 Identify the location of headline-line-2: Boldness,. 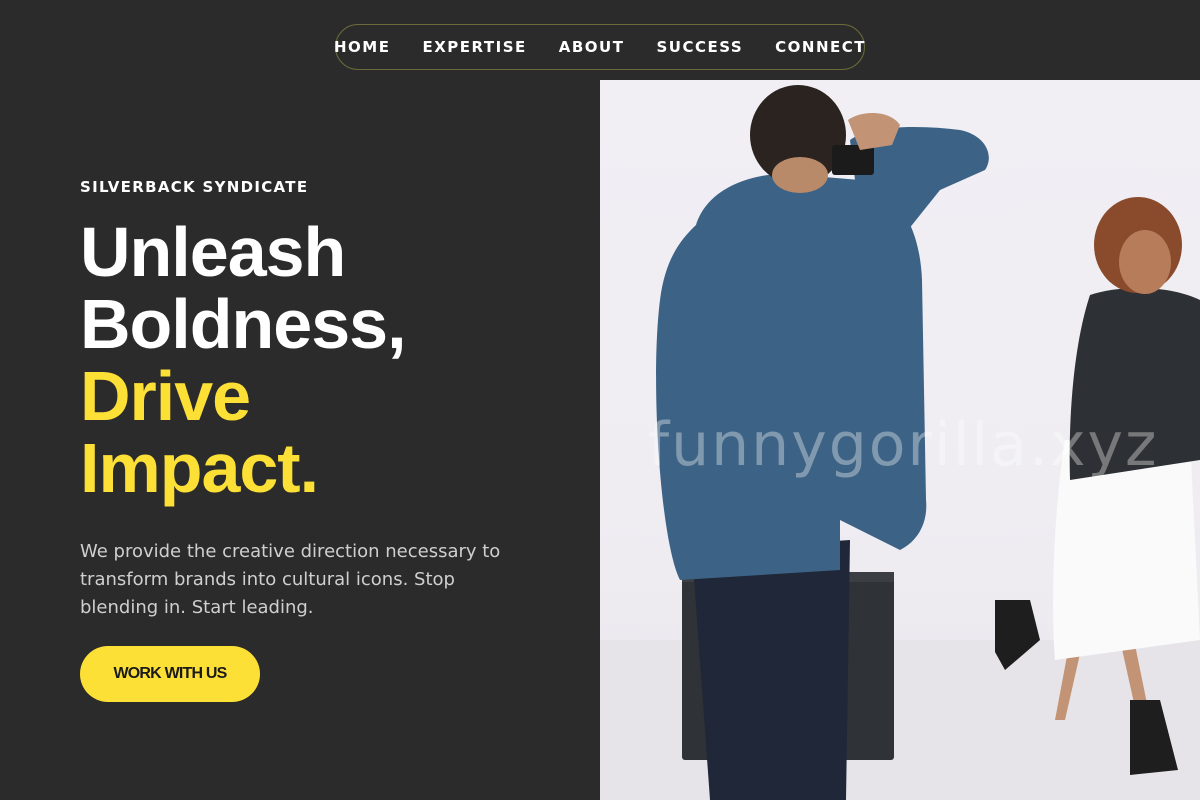
(243, 324).